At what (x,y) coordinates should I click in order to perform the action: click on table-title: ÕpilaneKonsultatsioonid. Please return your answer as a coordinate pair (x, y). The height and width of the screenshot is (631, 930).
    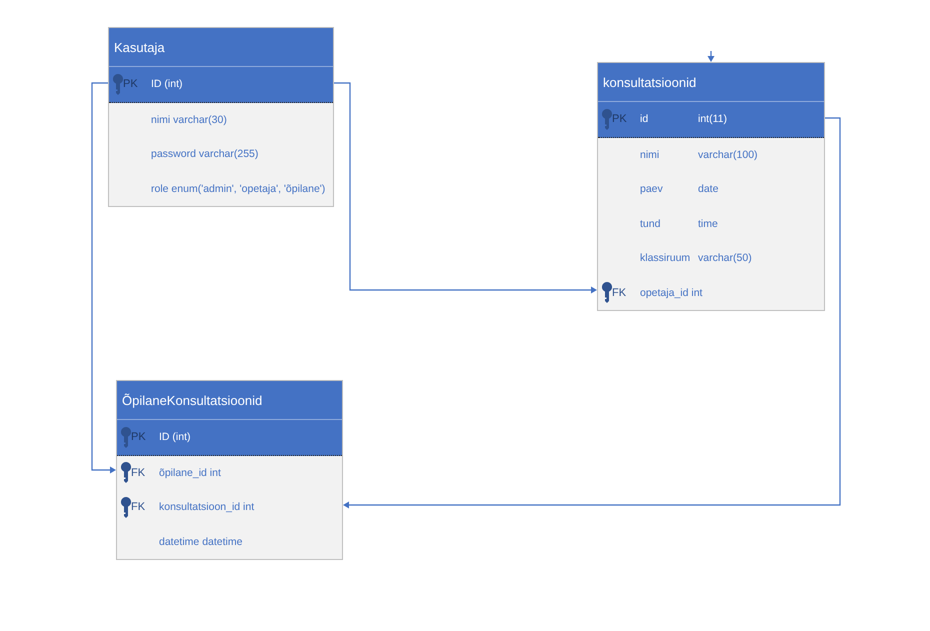
    Looking at the image, I should click on (229, 400).